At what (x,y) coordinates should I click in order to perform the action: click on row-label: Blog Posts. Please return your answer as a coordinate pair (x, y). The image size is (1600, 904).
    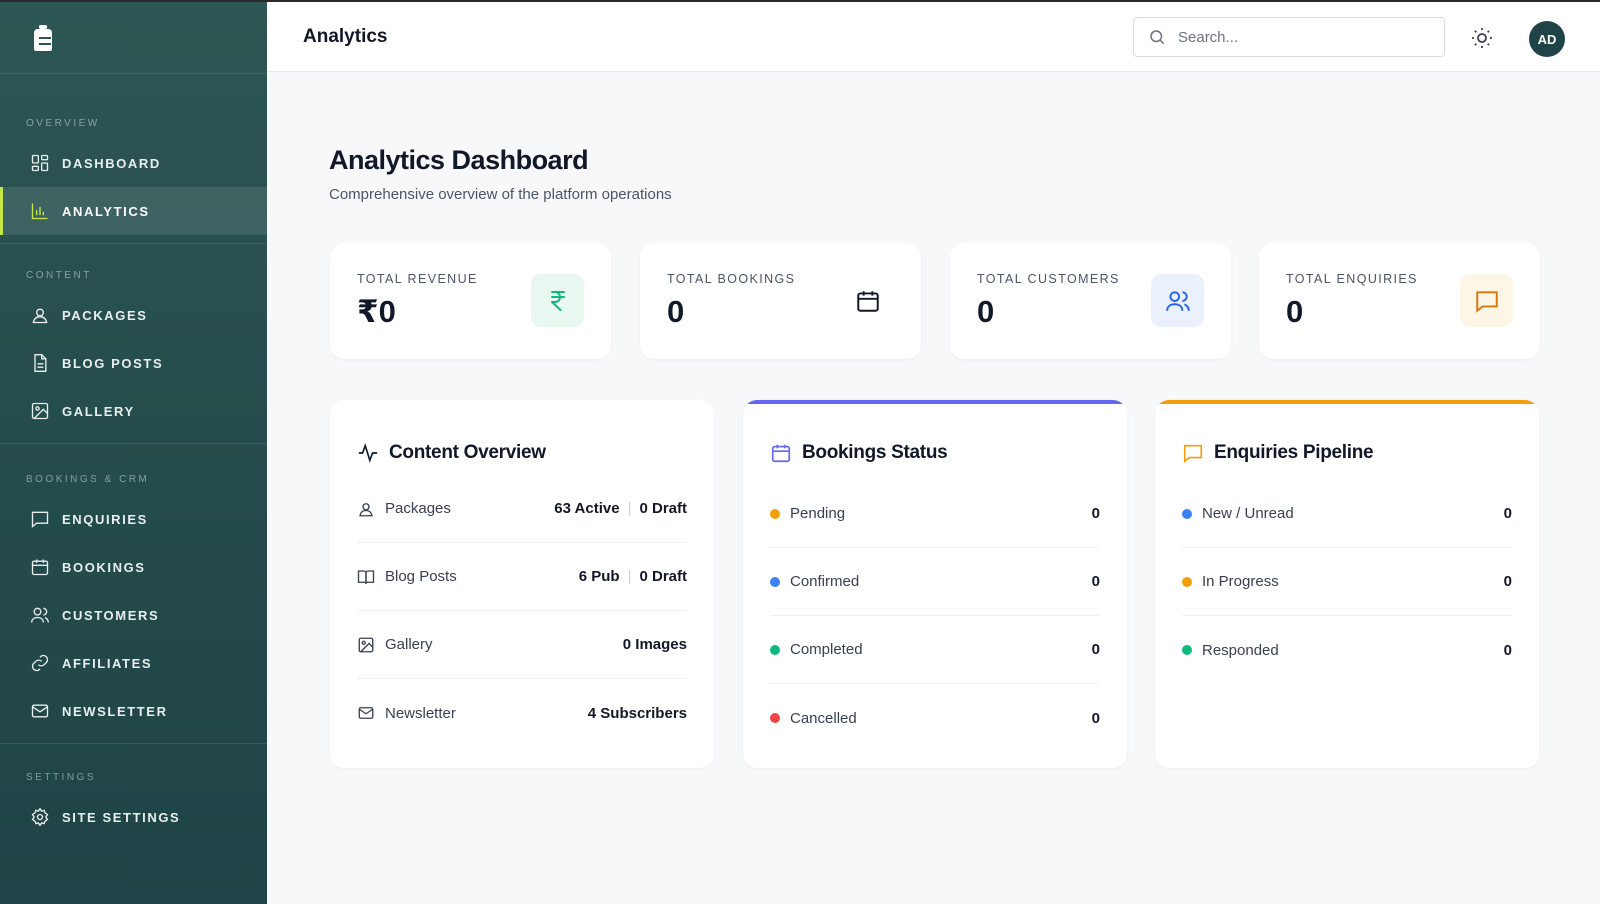
    Looking at the image, I should click on (421, 576).